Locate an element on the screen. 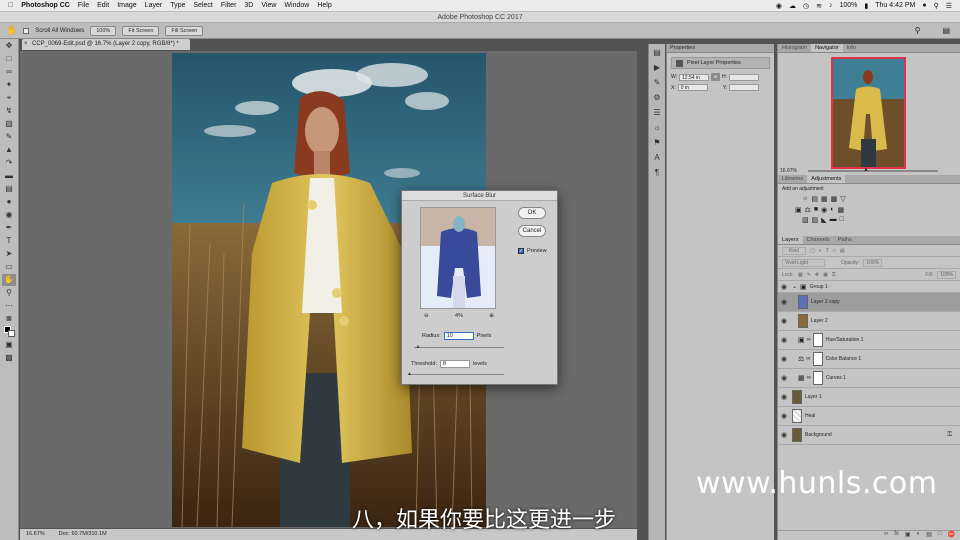 The image size is (960, 540). layer-name: Layer 2 is located at coordinates (819, 321).